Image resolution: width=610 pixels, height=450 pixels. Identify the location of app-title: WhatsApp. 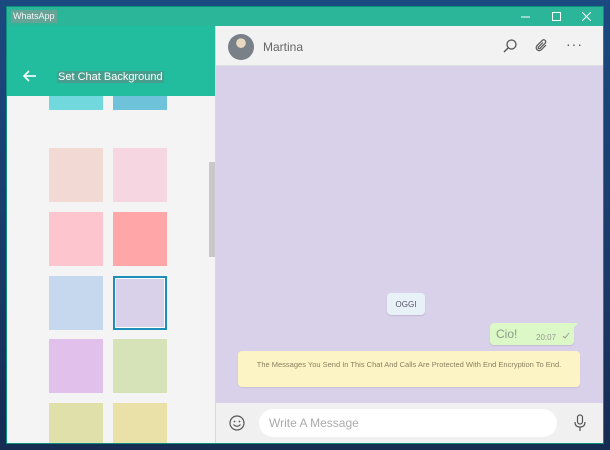
(34, 16).